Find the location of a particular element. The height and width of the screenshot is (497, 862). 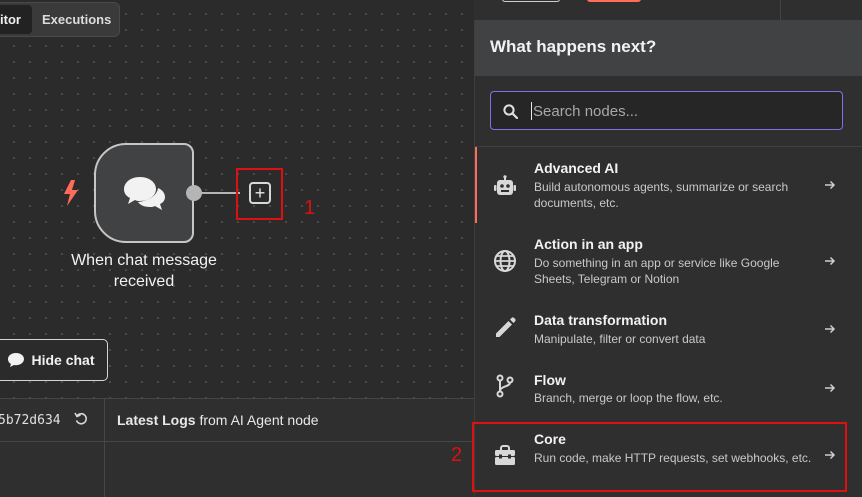

trigger-node-chat is located at coordinates (144, 193).